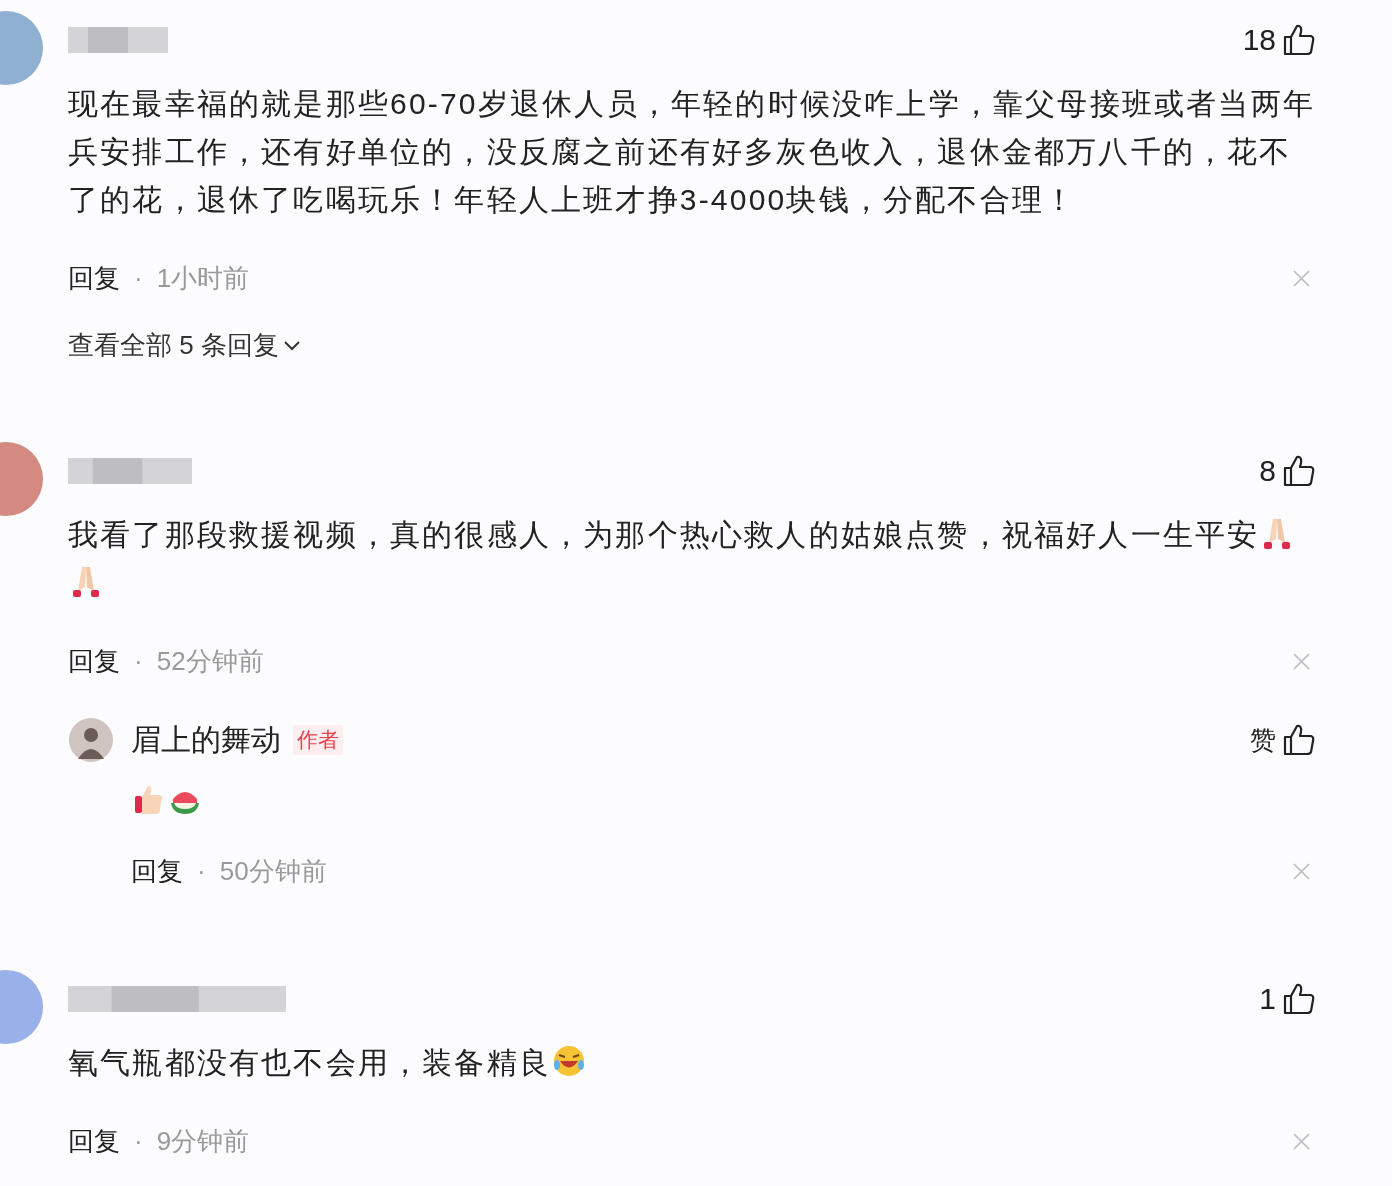  What do you see at coordinates (291, 345) in the screenshot?
I see `chevron-down-icon` at bounding box center [291, 345].